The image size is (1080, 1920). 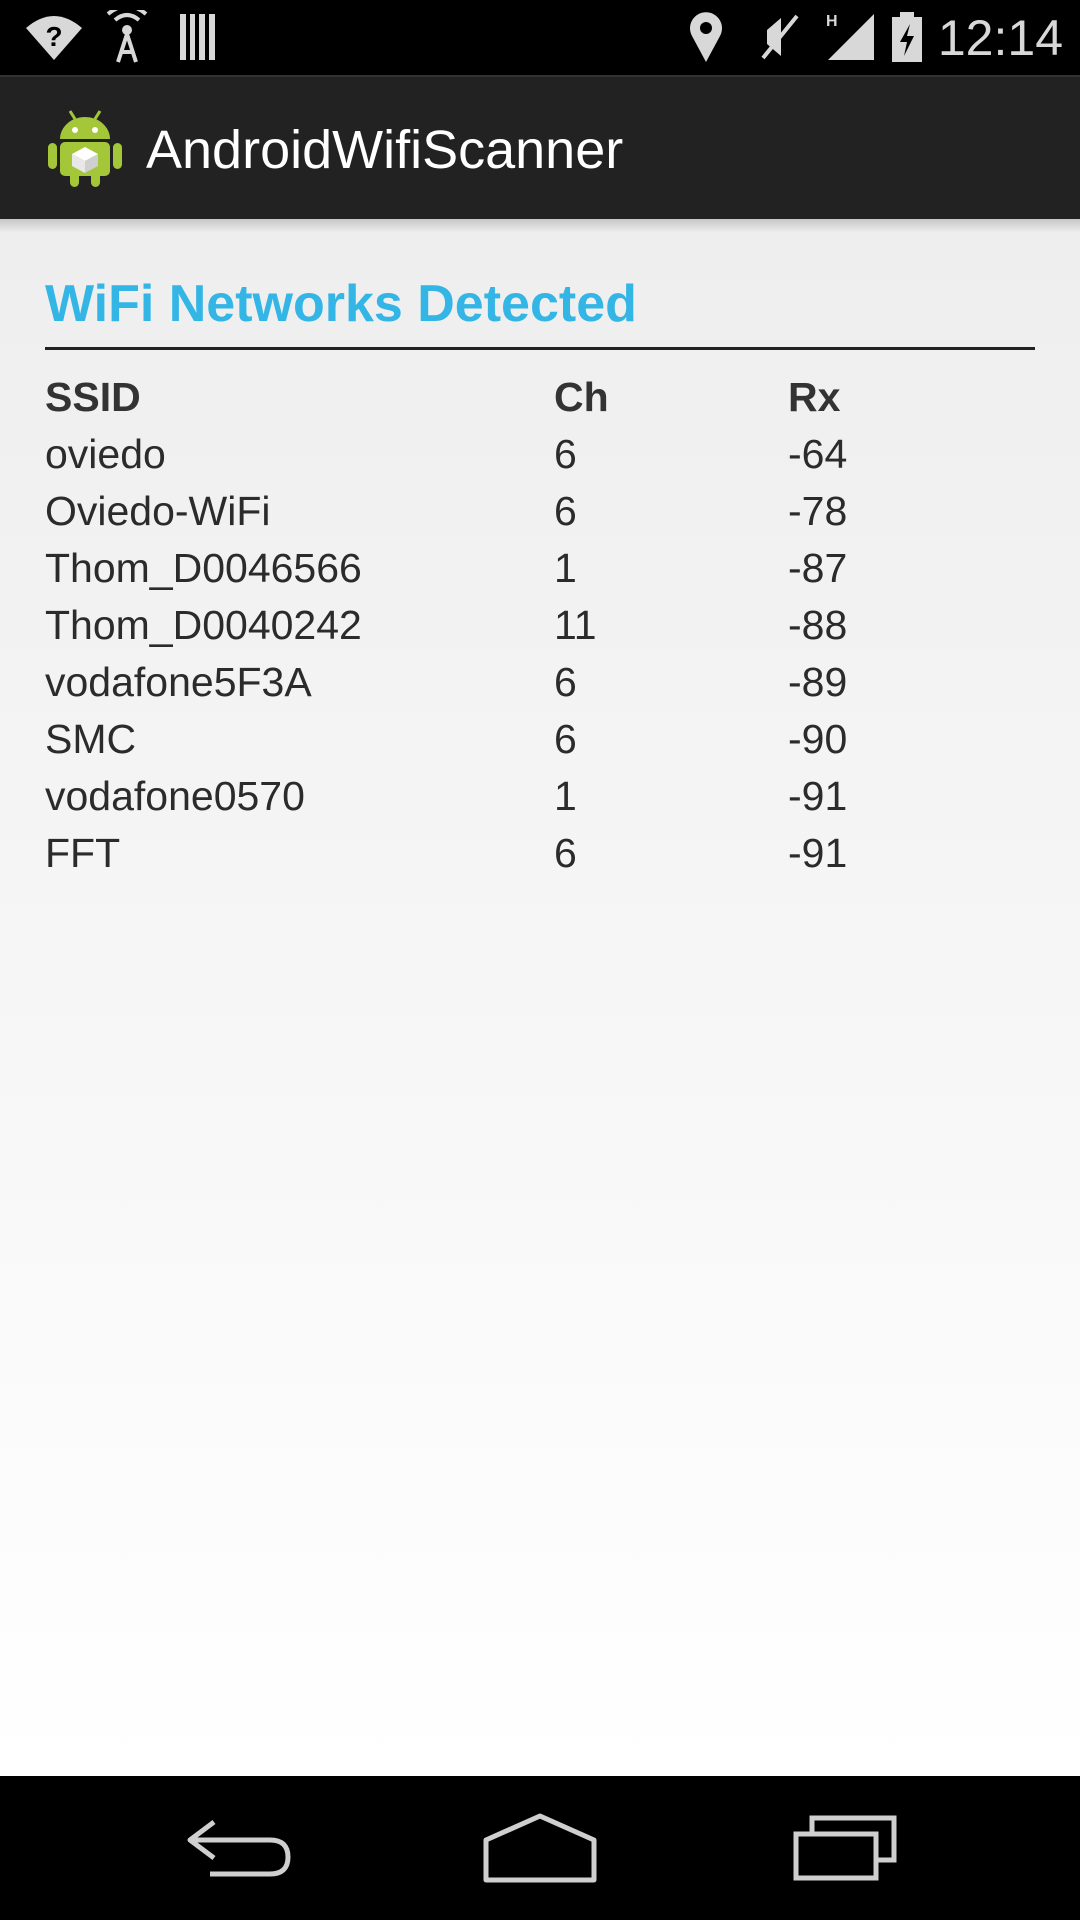 I want to click on action-bar: AndroidWifiScanner, so click(x=540, y=147).